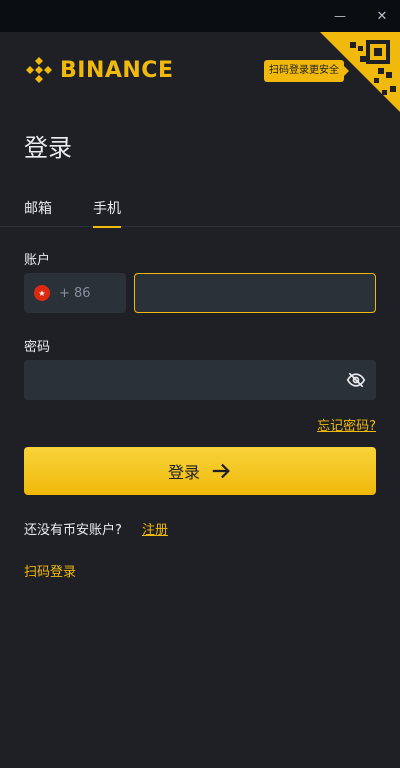  I want to click on binance-logo-icon, so click(39, 70).